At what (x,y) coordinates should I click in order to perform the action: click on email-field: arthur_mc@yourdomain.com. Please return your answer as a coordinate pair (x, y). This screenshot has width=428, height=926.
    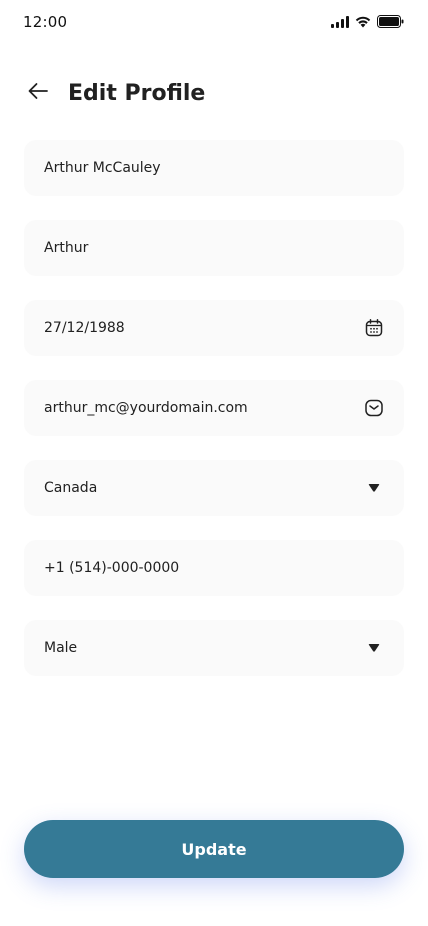
    Looking at the image, I should click on (214, 408).